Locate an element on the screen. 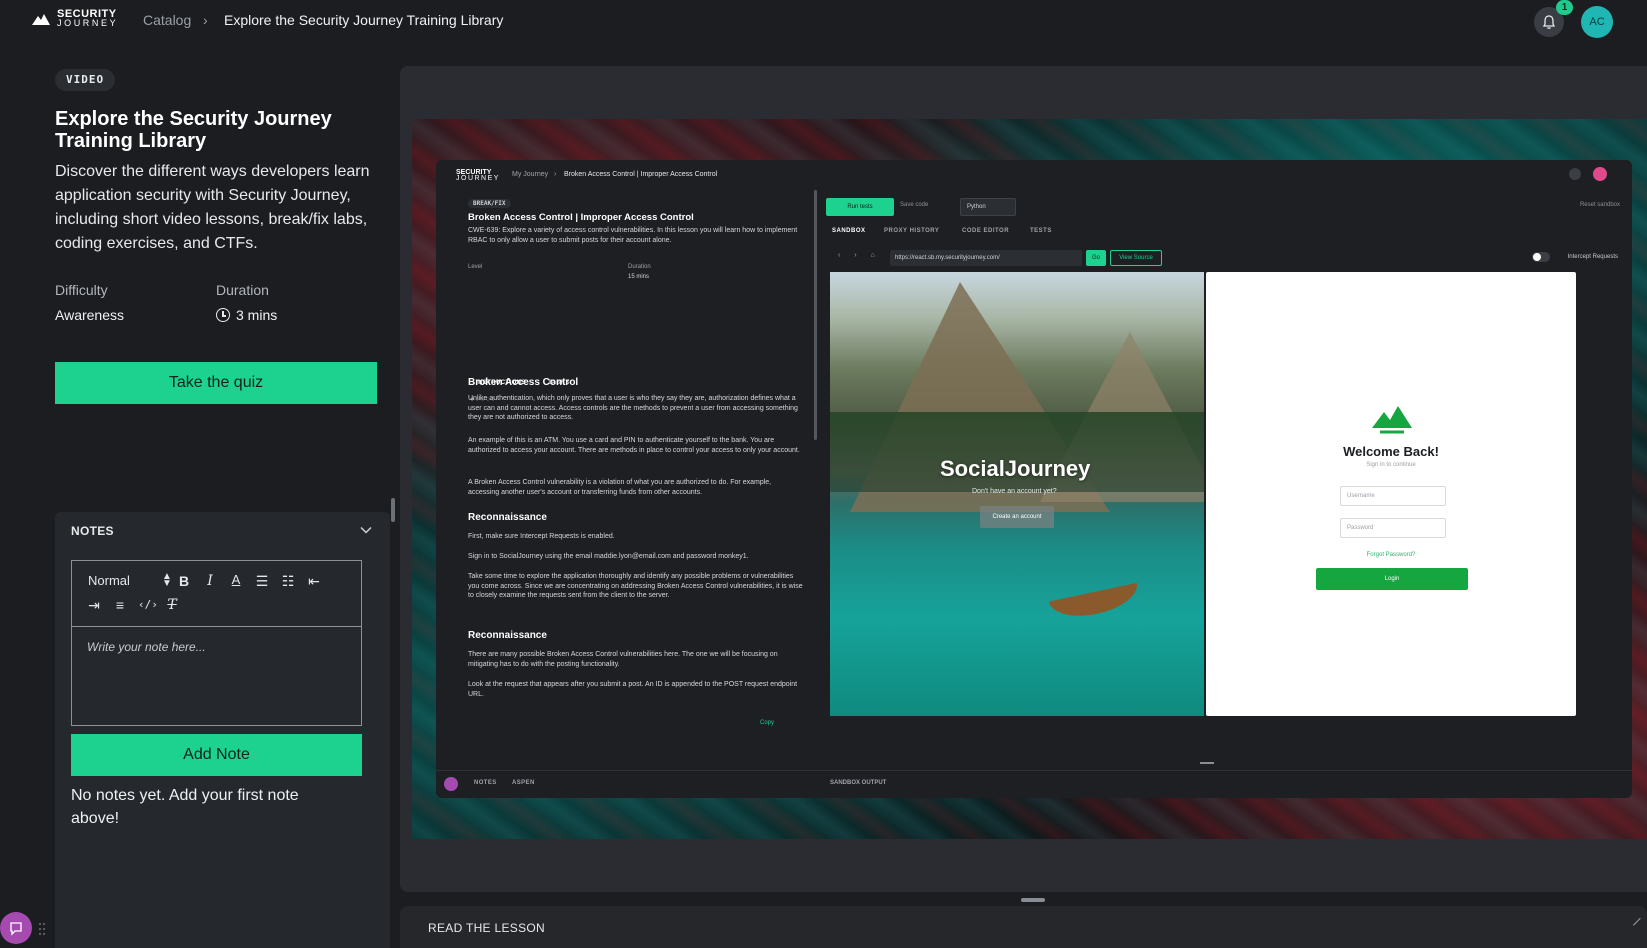 Image resolution: width=1647 pixels, height=948 pixels. inner-view-source-button: View Source is located at coordinates (1136, 258).